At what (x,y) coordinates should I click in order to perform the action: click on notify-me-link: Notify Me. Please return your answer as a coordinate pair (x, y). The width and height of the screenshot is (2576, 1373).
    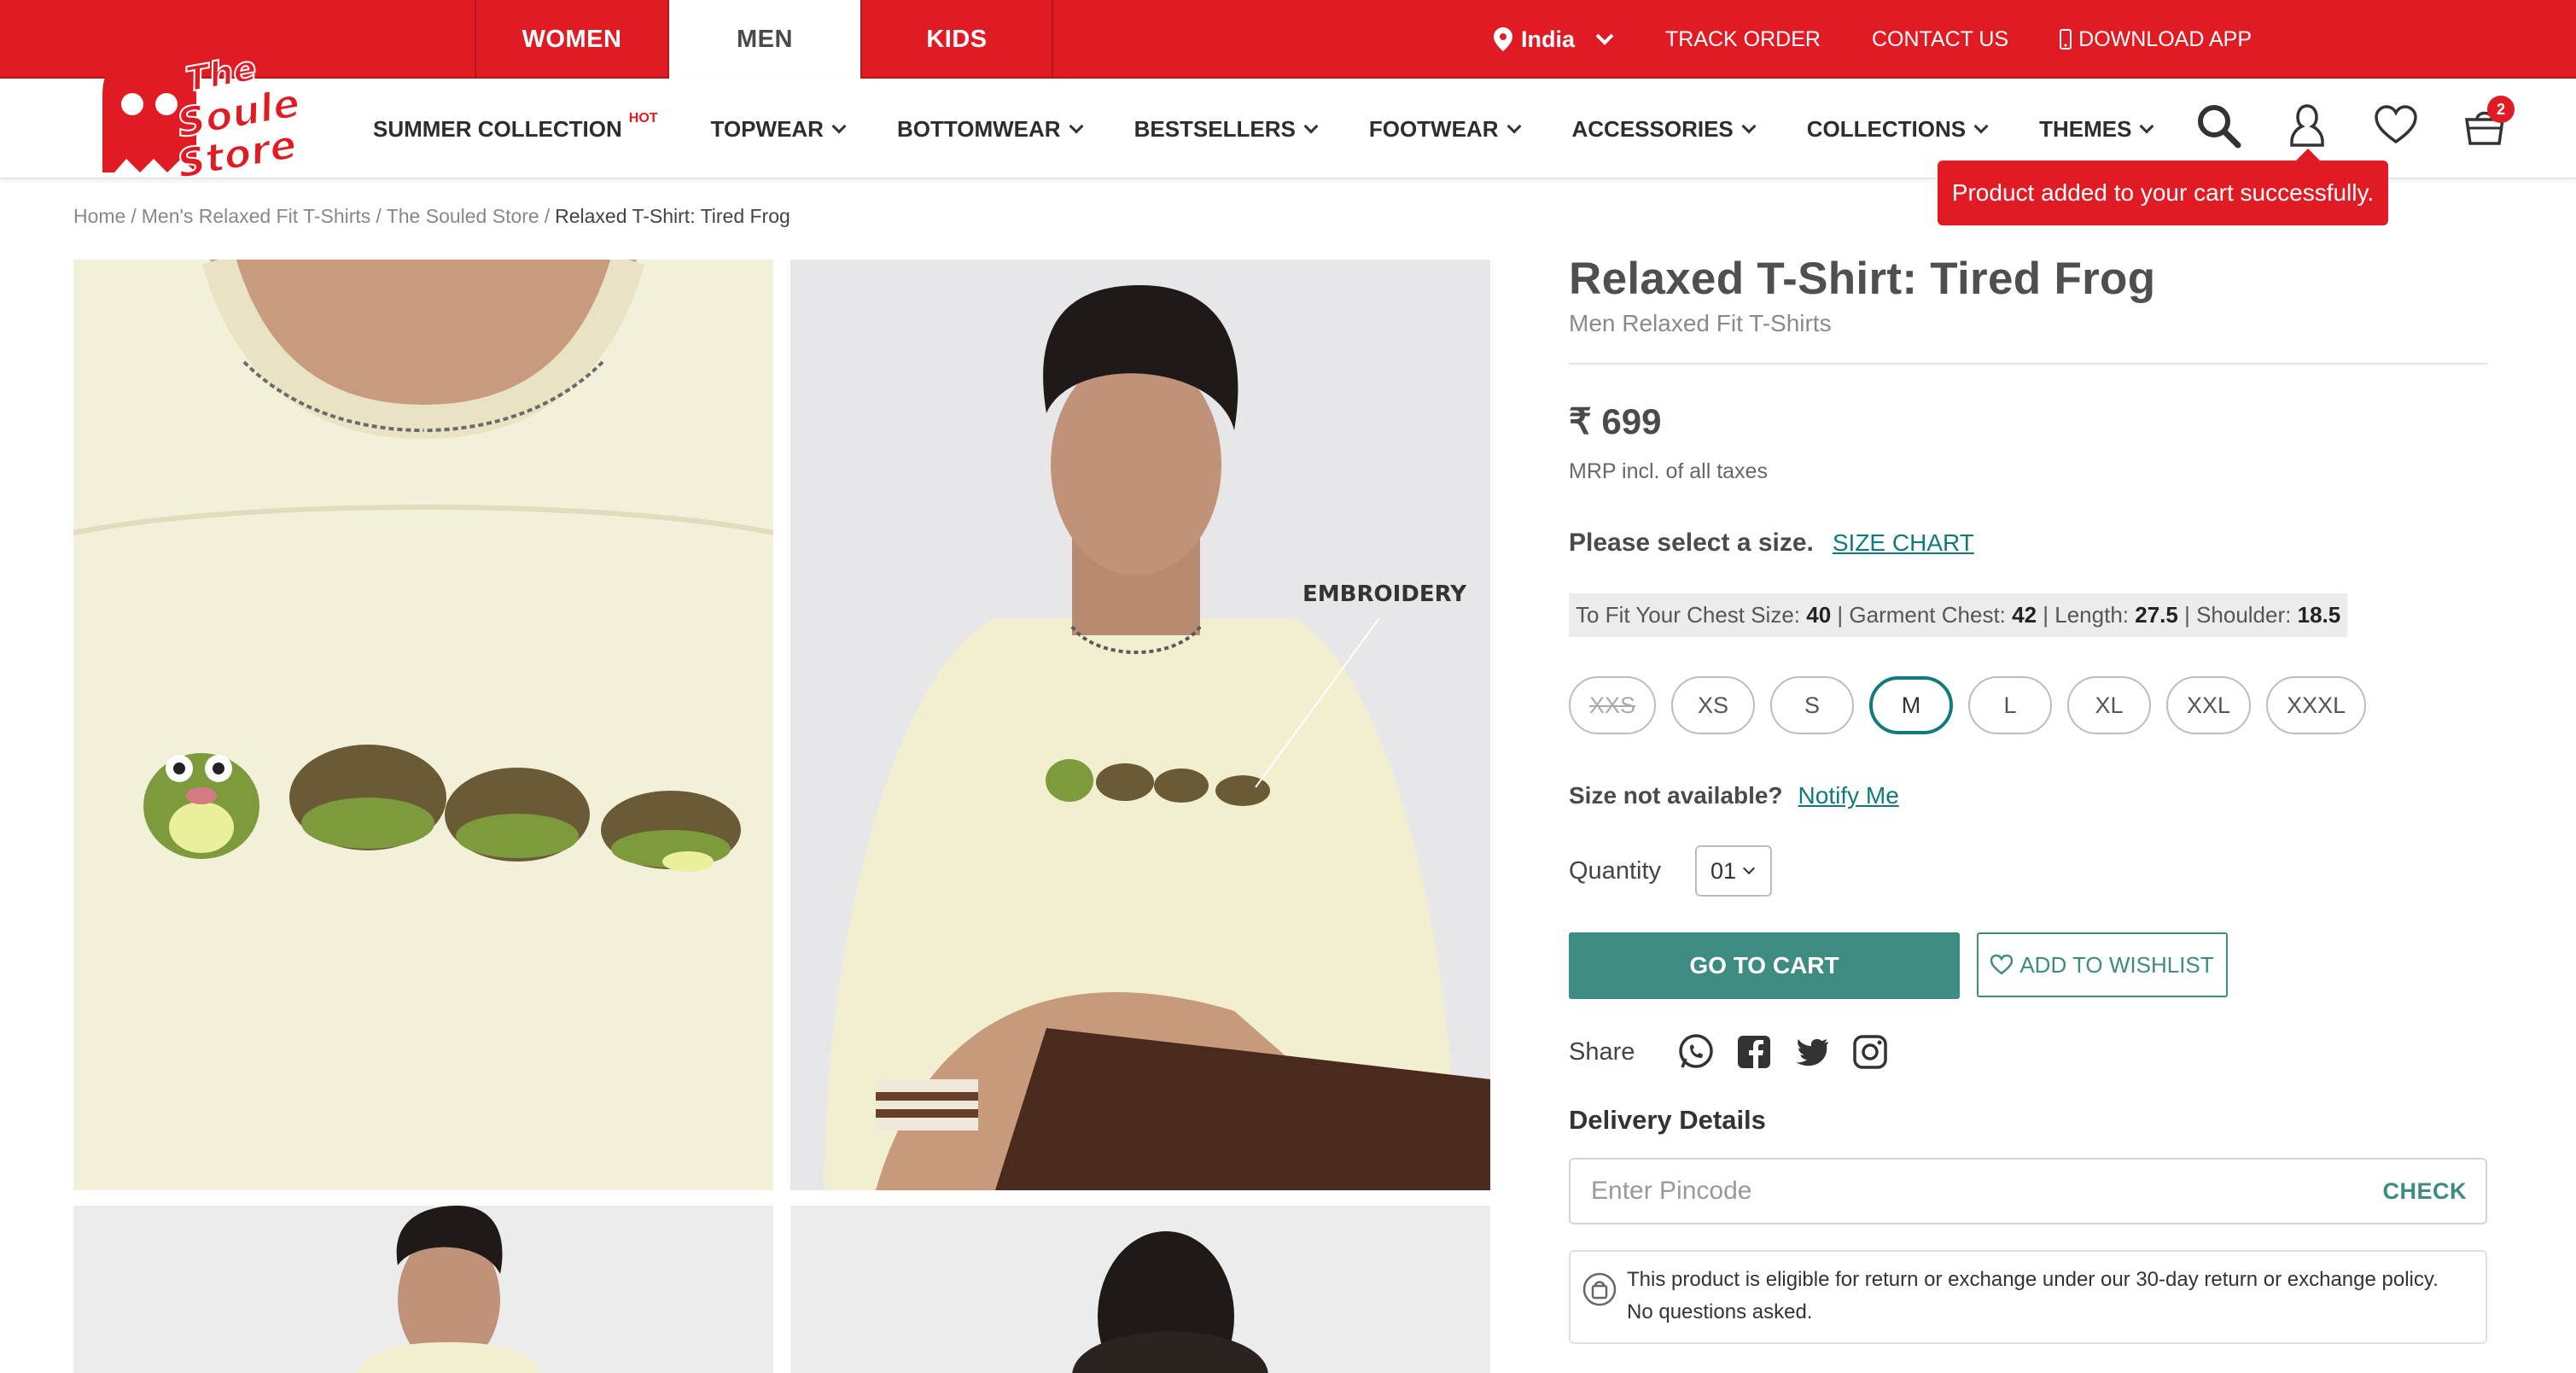
    Looking at the image, I should click on (1848, 795).